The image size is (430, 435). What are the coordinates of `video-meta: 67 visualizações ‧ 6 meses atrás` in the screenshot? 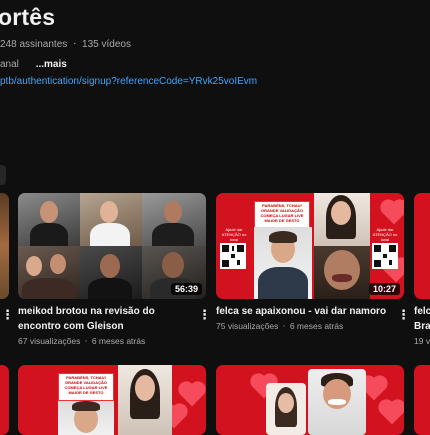 It's located at (81, 341).